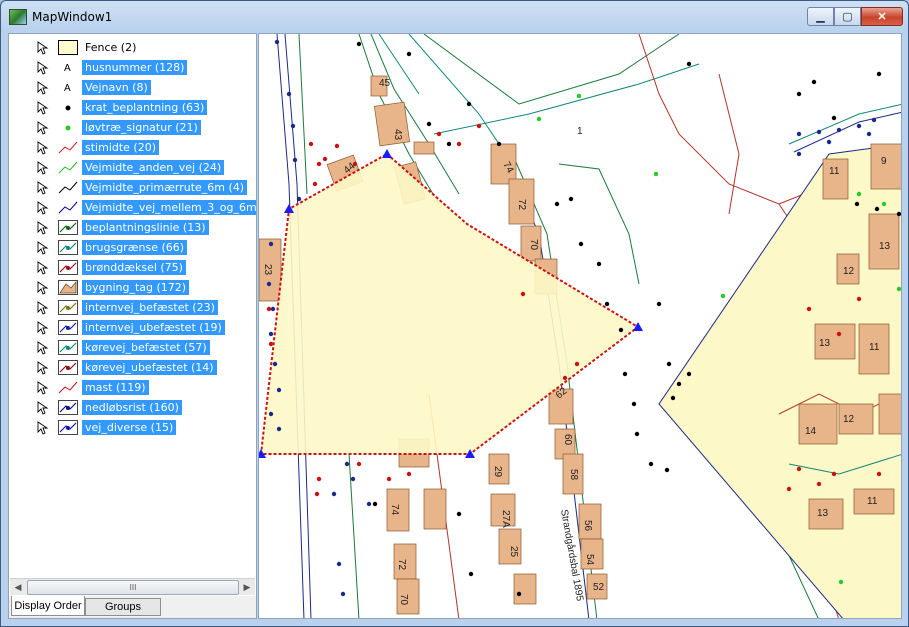 This screenshot has height=627, width=909. What do you see at coordinates (247, 587) in the screenshot?
I see `scroll-right-arrow-icon: ▶` at bounding box center [247, 587].